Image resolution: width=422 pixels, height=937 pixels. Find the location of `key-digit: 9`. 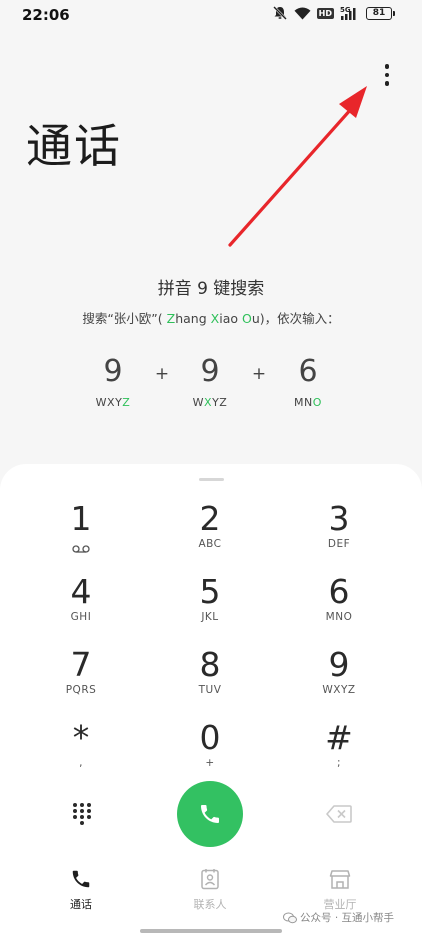

key-digit: 9 is located at coordinates (339, 664).